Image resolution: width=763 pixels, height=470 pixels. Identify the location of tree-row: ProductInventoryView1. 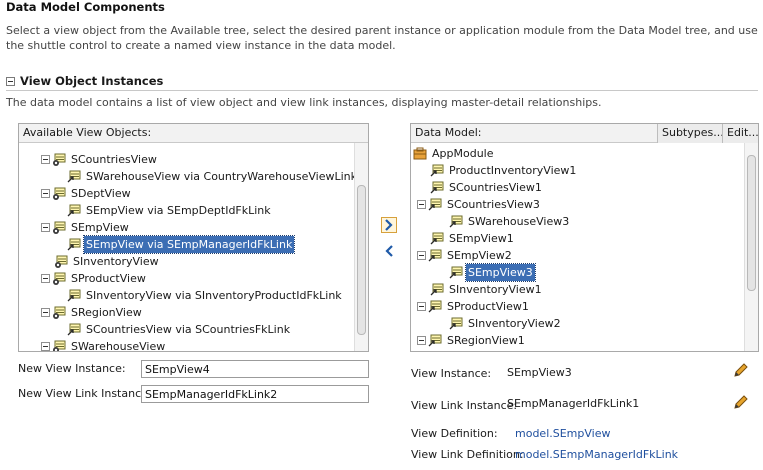
(504, 170).